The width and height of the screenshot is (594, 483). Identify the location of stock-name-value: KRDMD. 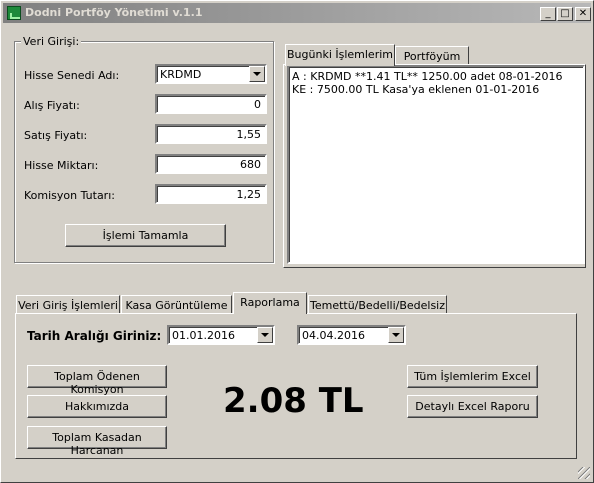
(181, 74).